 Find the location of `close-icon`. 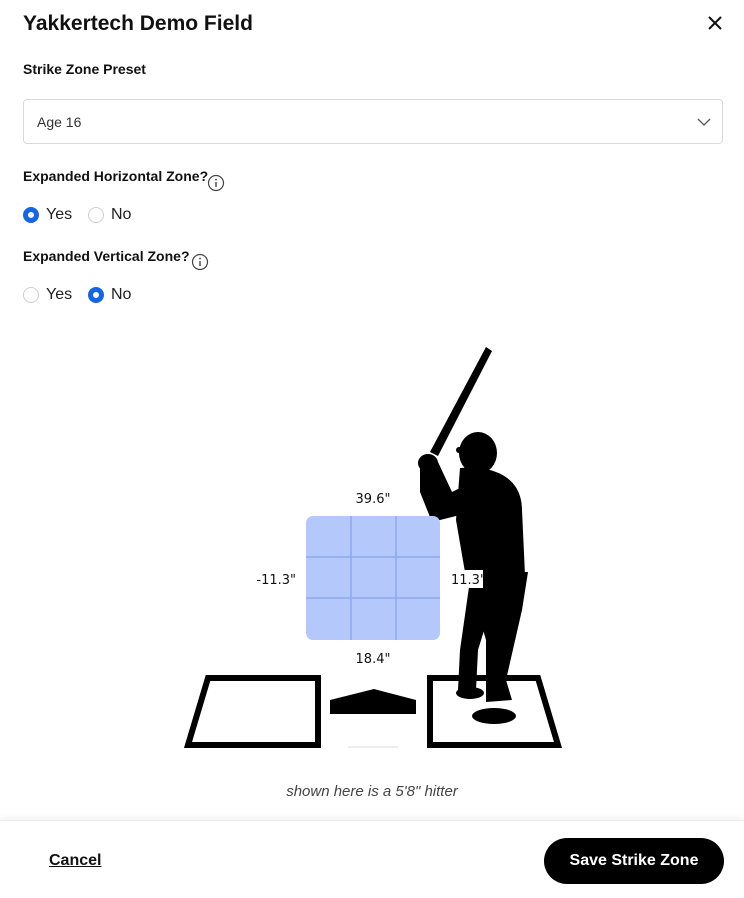

close-icon is located at coordinates (715, 23).